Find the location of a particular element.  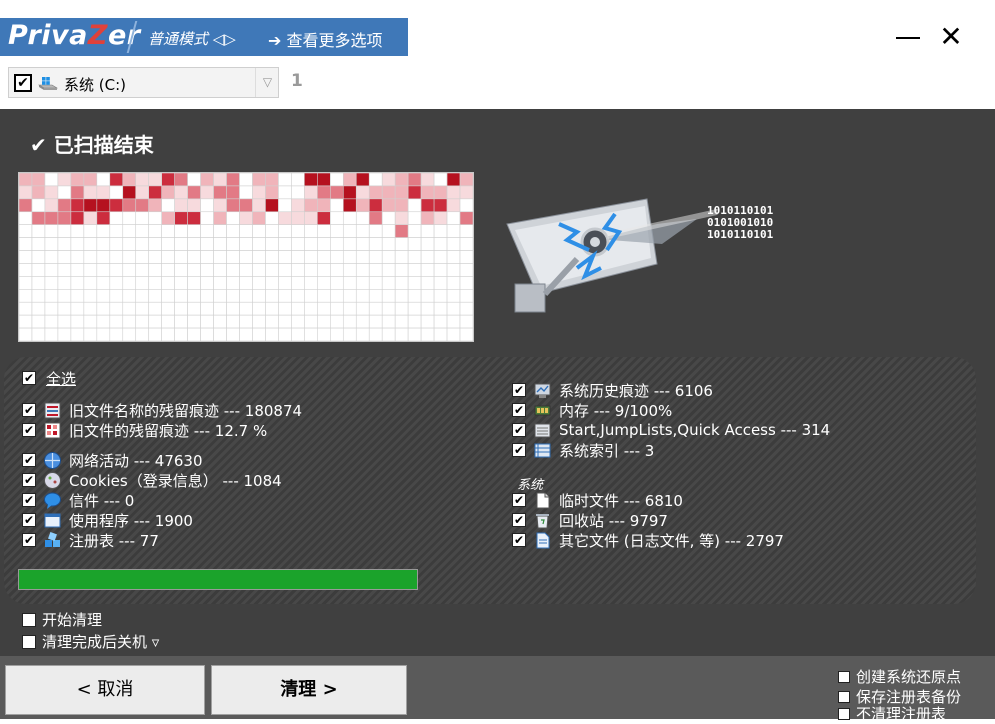

select-all-row: ✔ 全选 is located at coordinates (49, 378).